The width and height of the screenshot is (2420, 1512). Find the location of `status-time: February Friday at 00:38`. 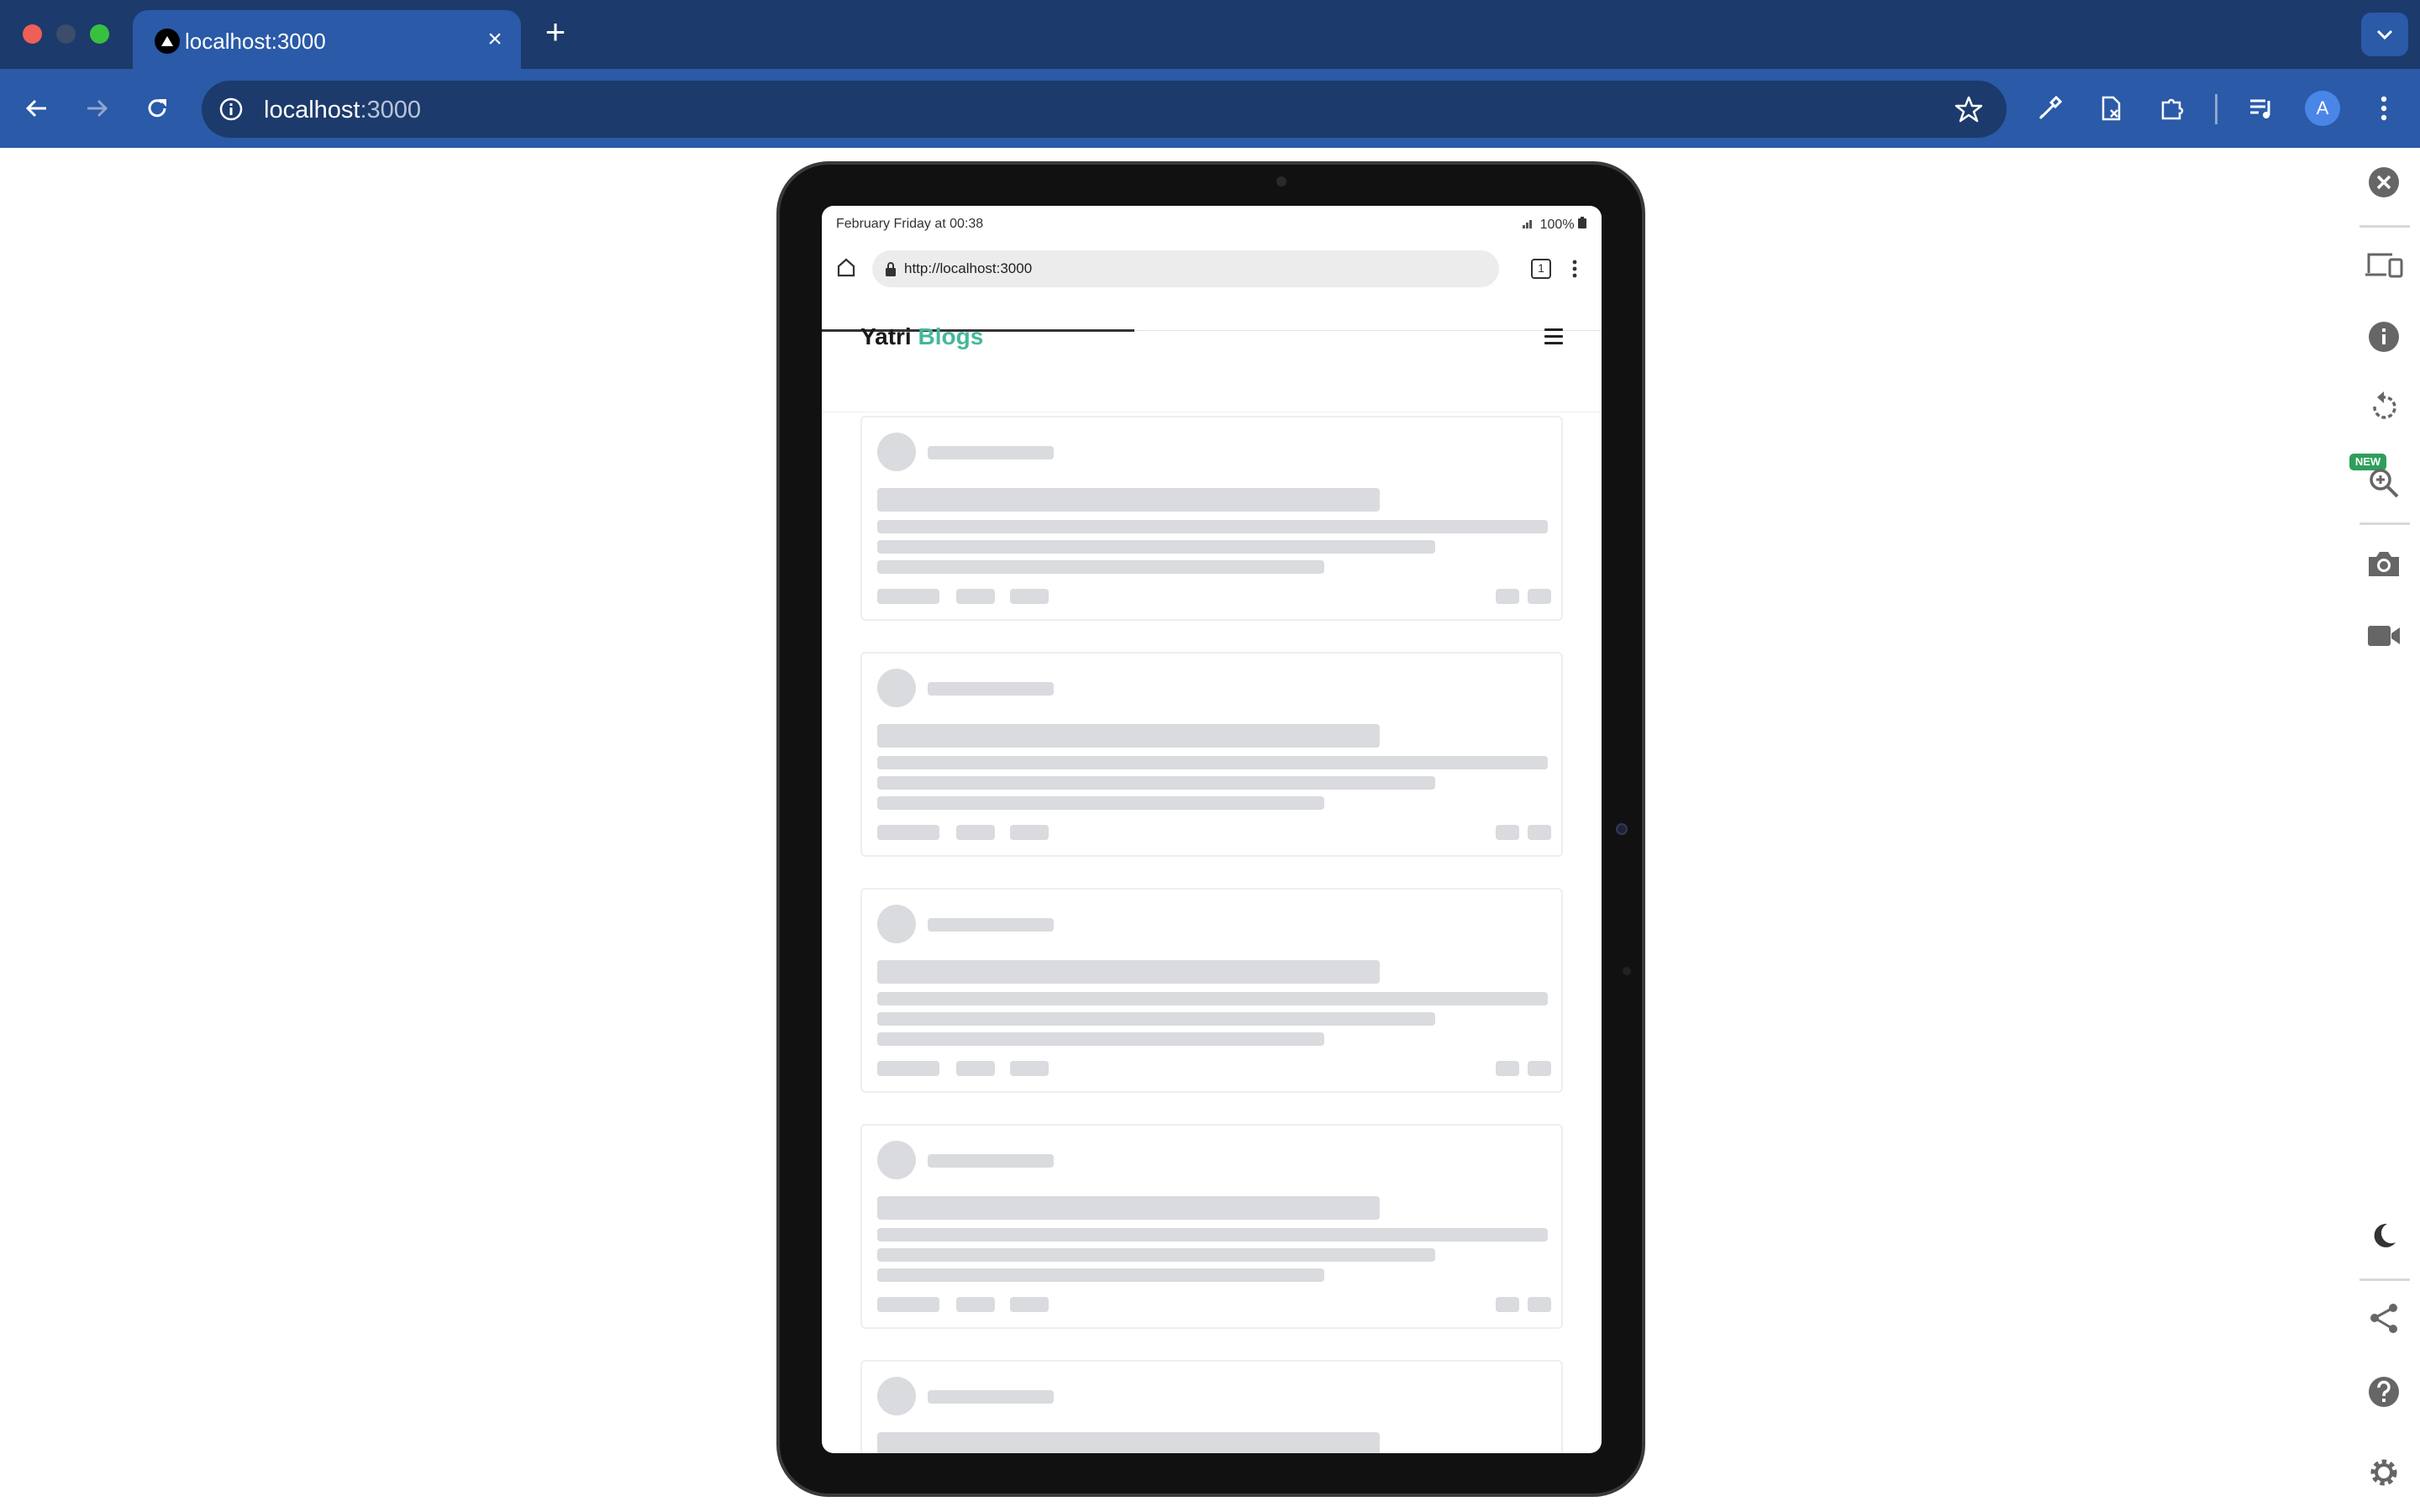

status-time: February Friday at 00:38 is located at coordinates (910, 224).